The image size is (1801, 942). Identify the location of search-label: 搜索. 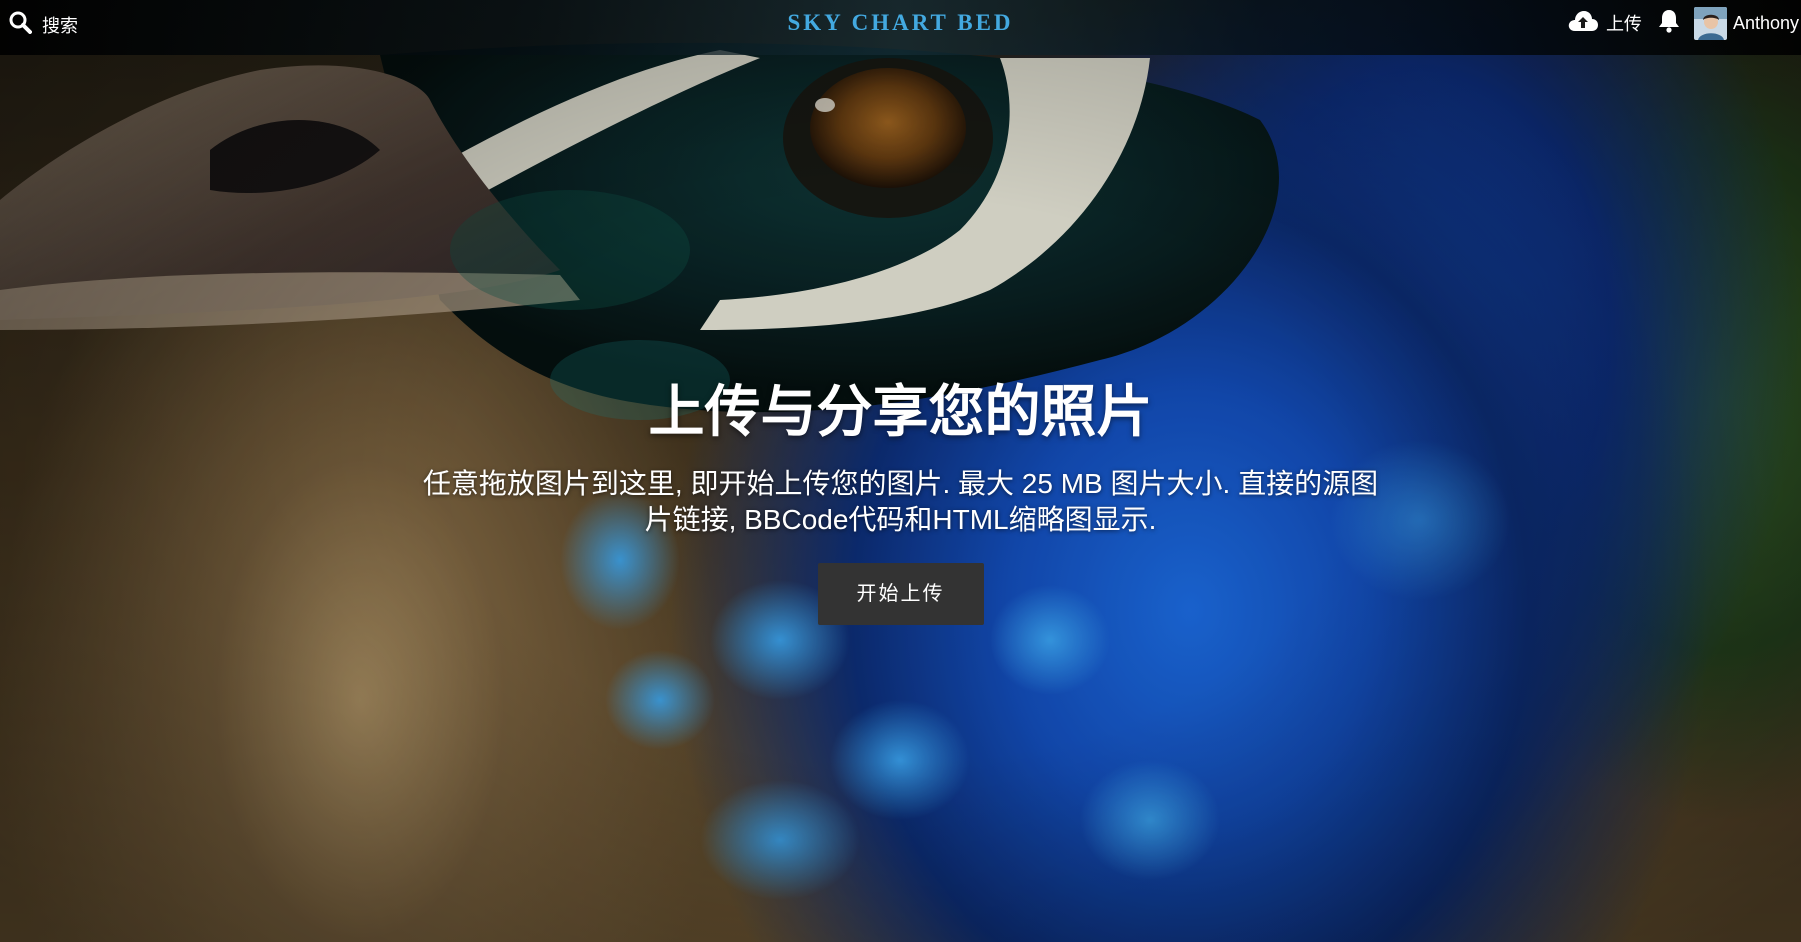
(60, 25).